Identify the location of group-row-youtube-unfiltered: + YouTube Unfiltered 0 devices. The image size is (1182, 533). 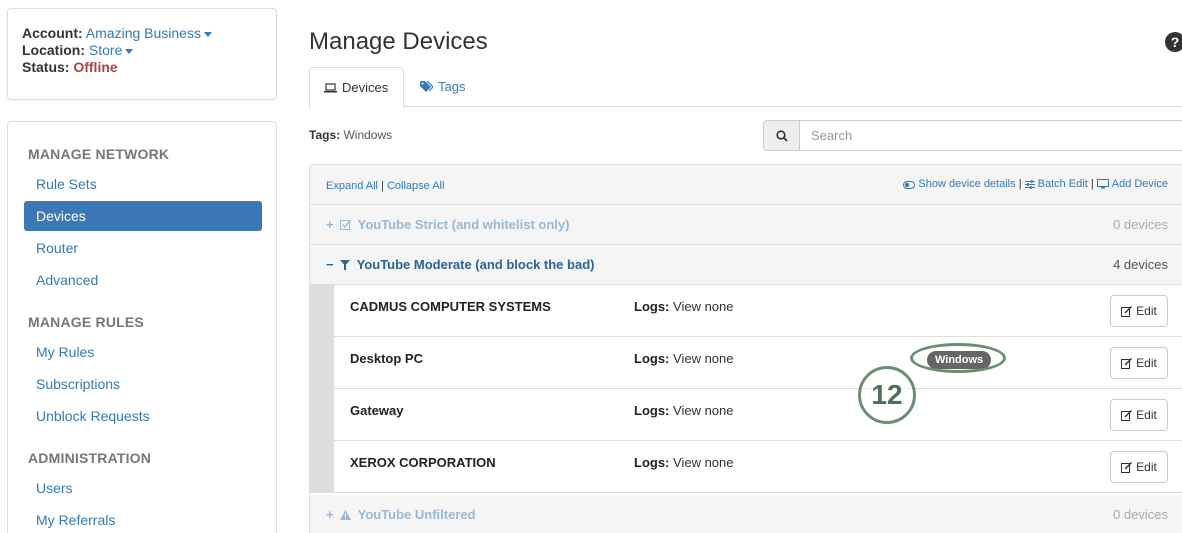
(746, 514).